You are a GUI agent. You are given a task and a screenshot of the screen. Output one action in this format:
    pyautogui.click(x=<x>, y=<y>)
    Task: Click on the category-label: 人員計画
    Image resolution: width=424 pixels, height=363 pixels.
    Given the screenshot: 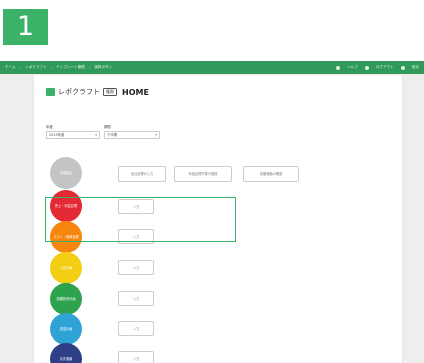 What is the action you would take?
    pyautogui.click(x=66, y=268)
    